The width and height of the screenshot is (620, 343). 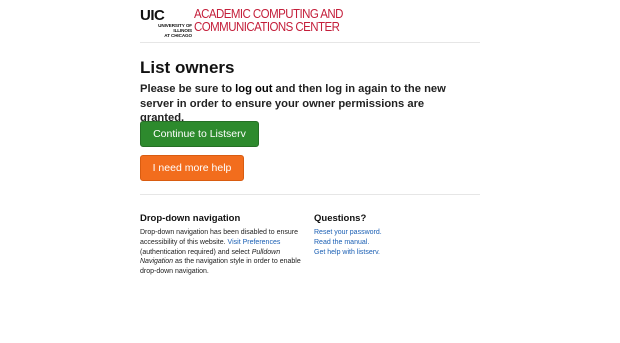 I want to click on message-emphasis: log out, so click(x=254, y=89).